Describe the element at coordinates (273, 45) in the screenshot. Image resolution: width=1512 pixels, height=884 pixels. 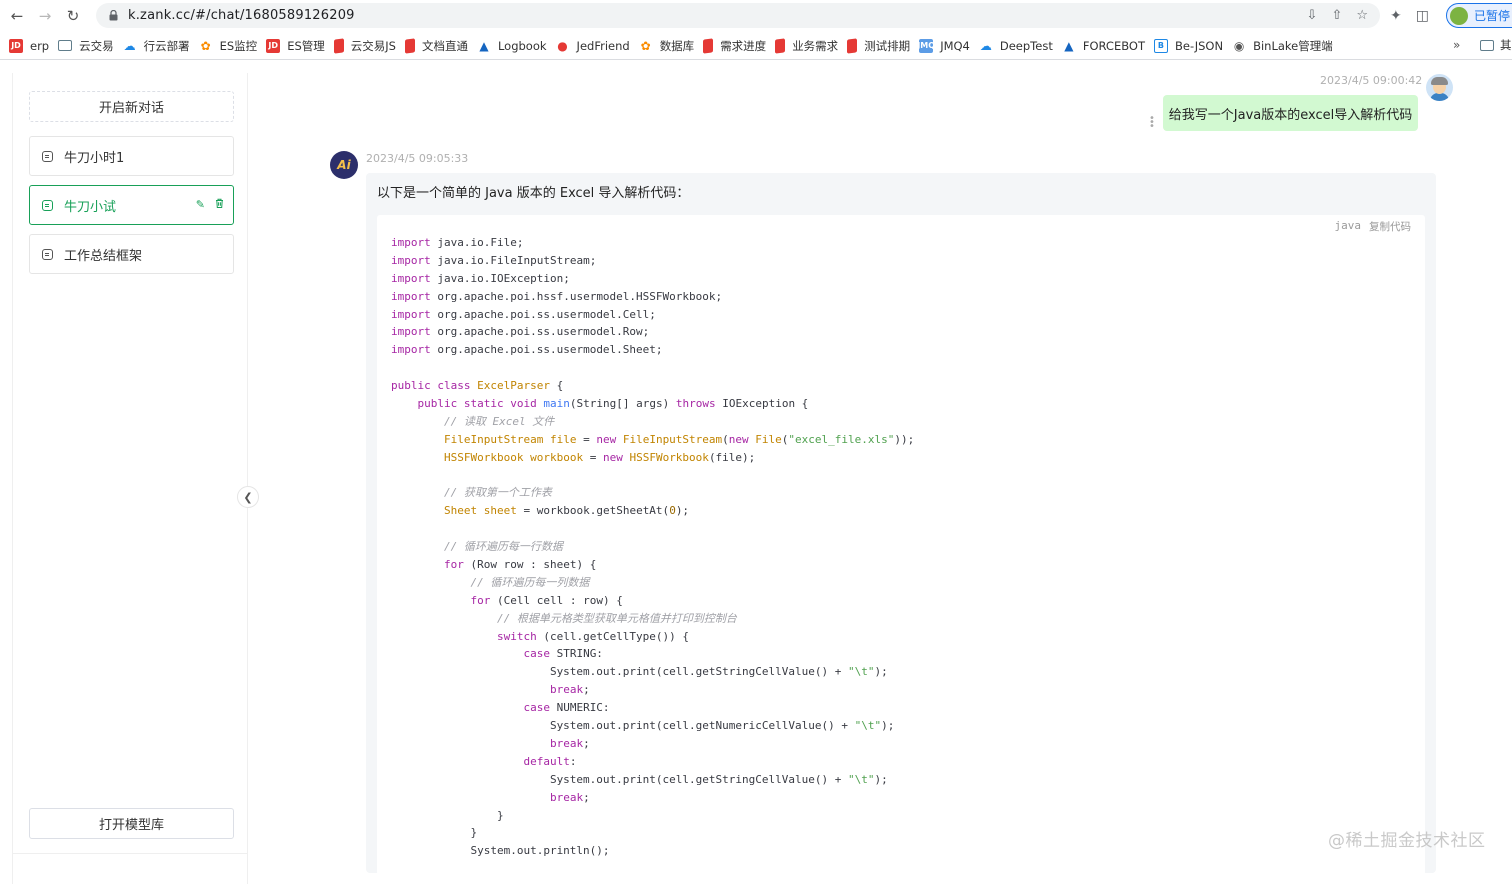
I see `bookmark-jd-icon: JD` at that location.